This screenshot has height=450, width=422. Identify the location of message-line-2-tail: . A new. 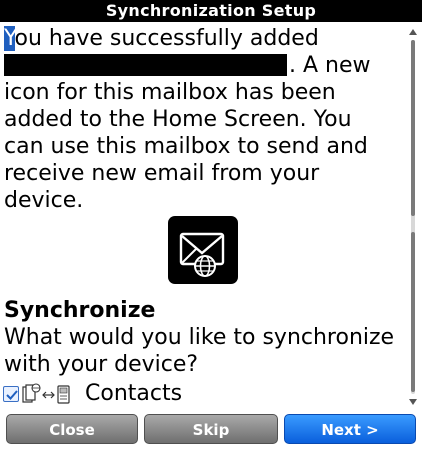
(330, 65).